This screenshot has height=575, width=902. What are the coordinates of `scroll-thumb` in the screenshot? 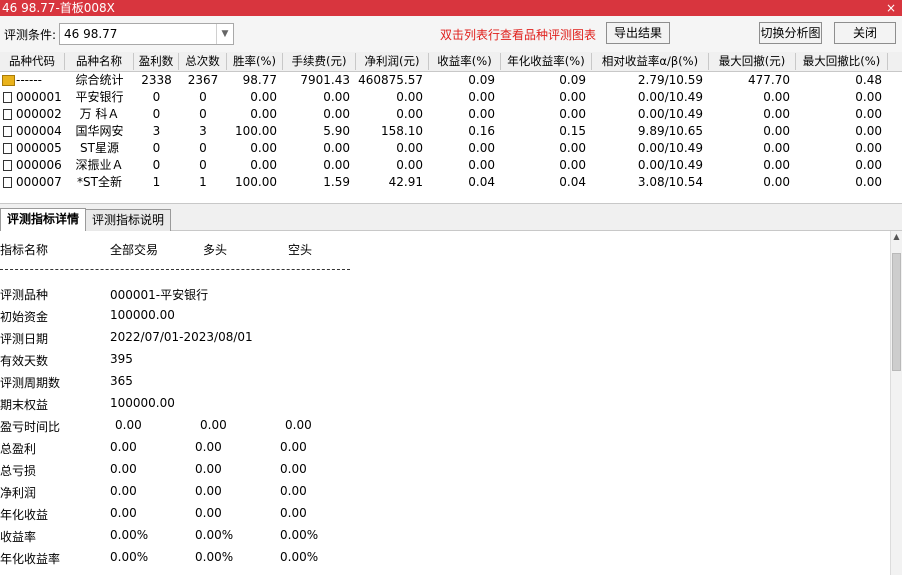 It's located at (896, 312).